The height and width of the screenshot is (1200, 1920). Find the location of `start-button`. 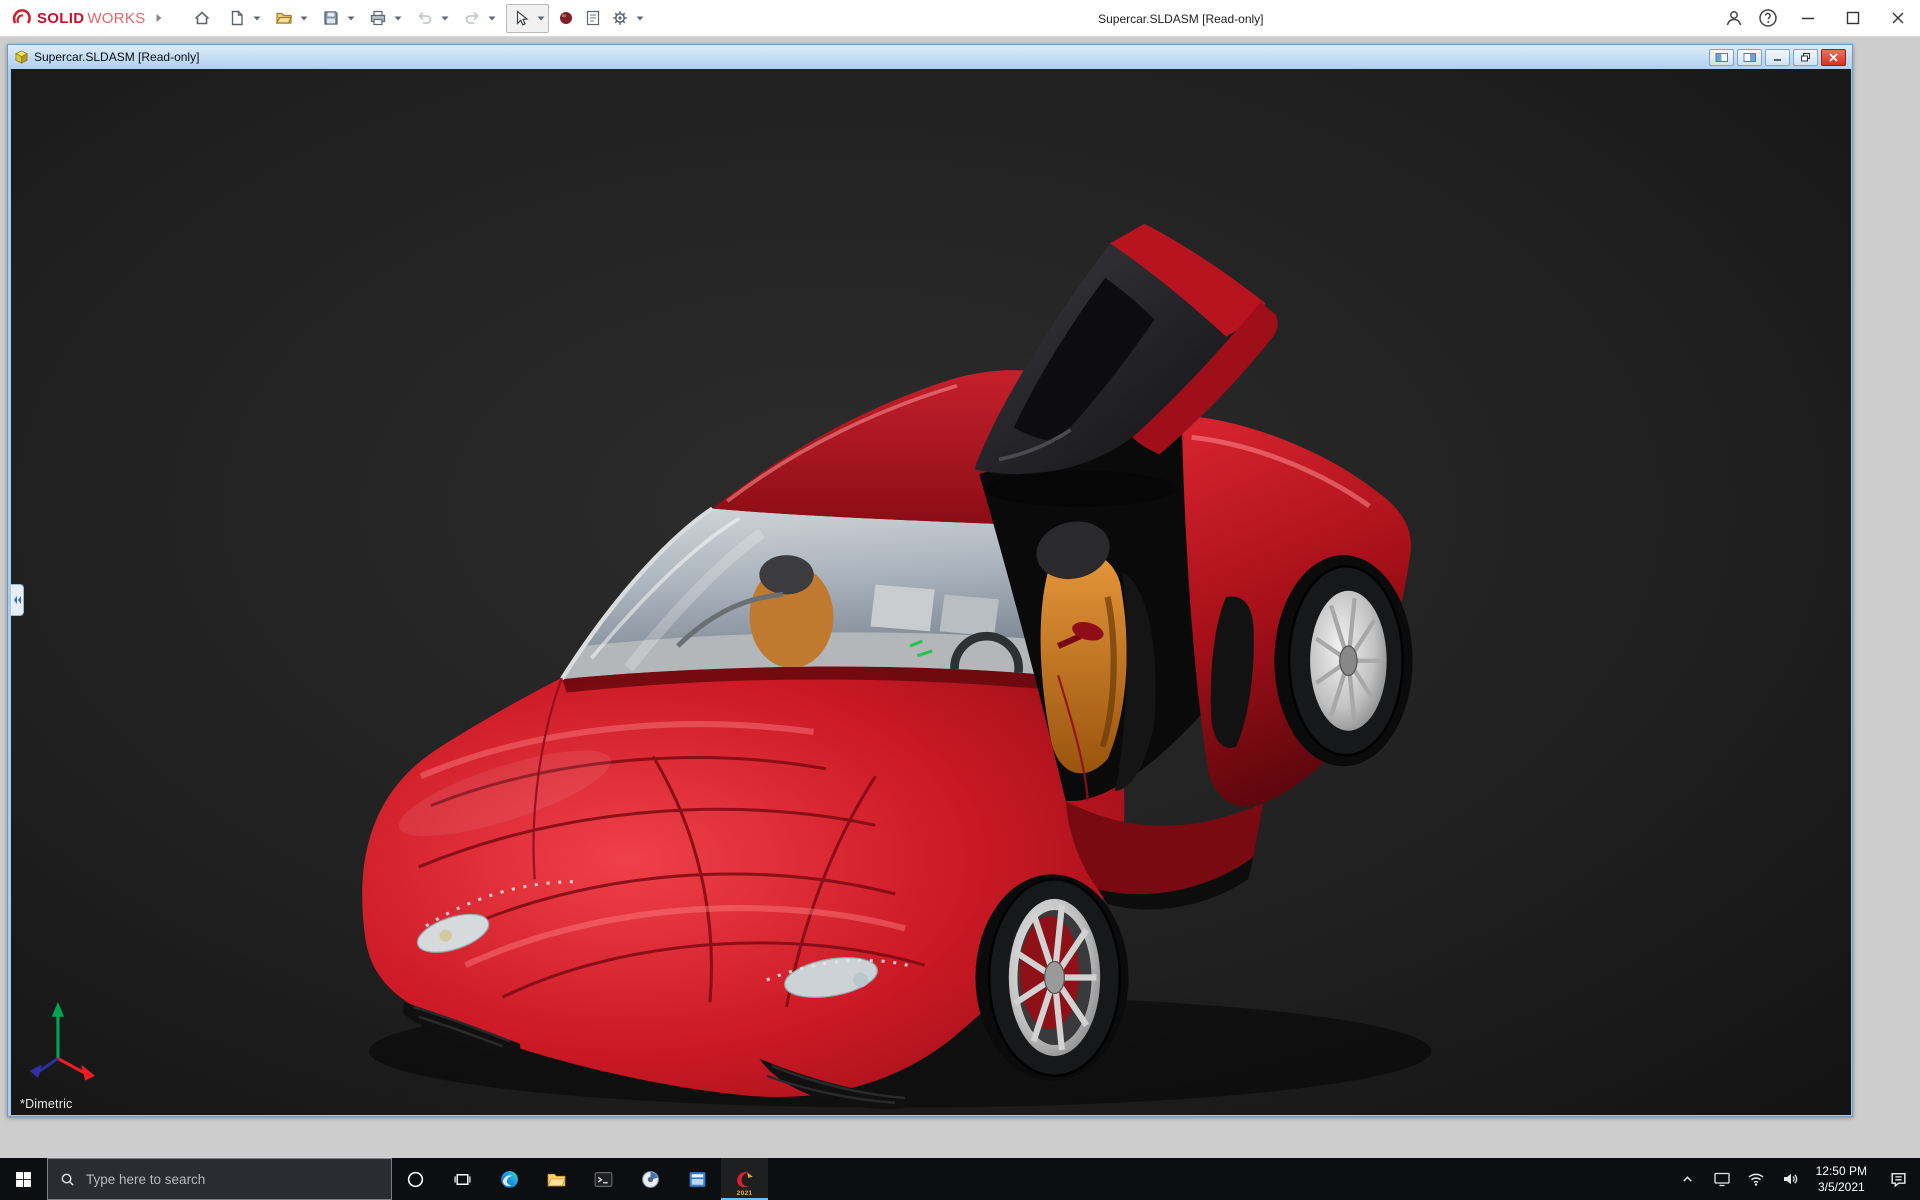

start-button is located at coordinates (23, 1179).